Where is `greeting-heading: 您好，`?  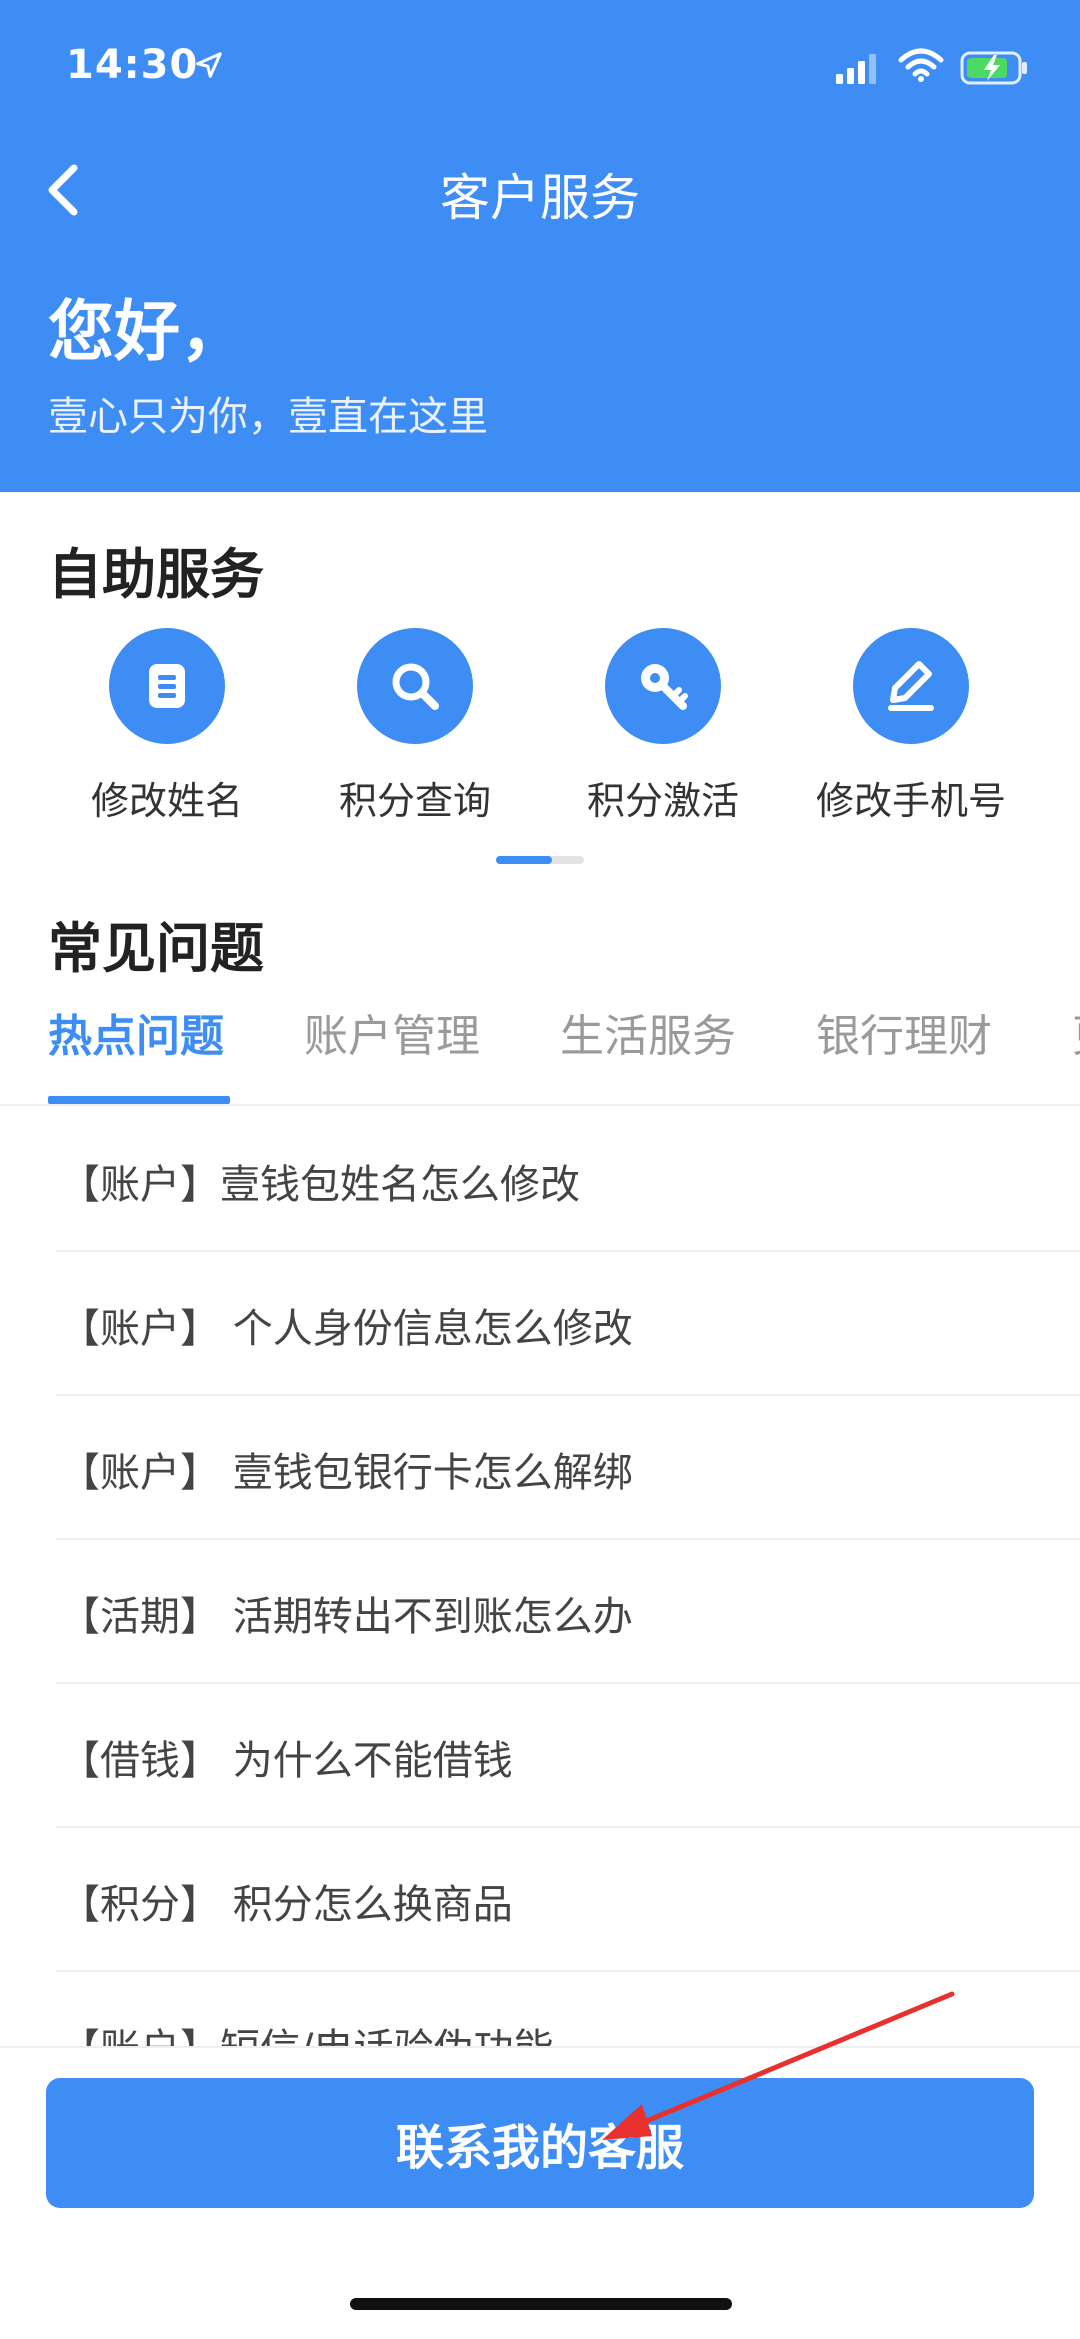 greeting-heading: 您好， is located at coordinates (147, 331).